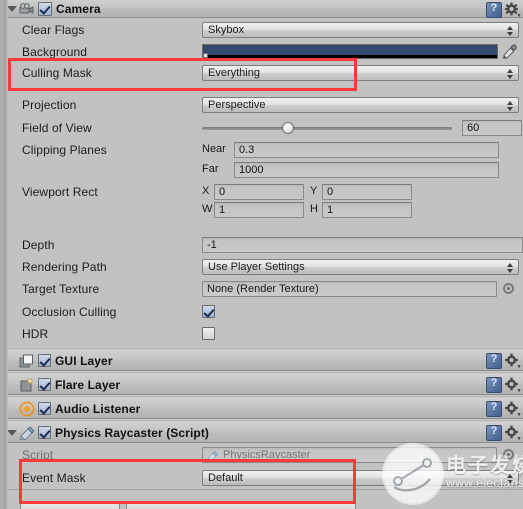 The height and width of the screenshot is (509, 523). Describe the element at coordinates (38, 455) in the screenshot. I see `label-script: Script` at that location.